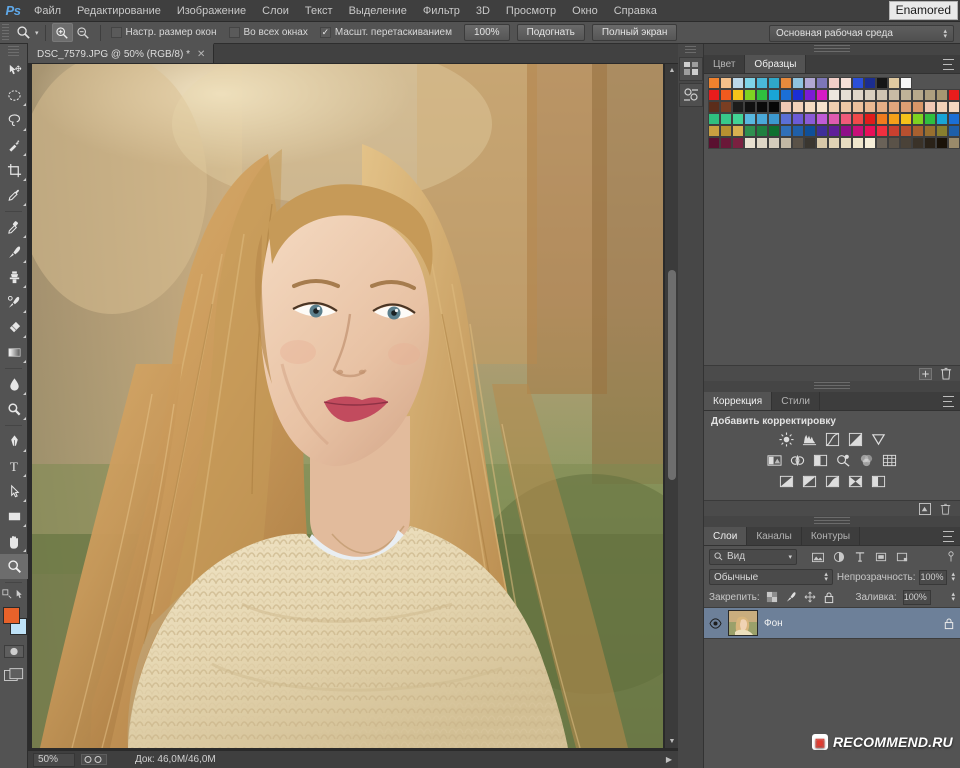 The width and height of the screenshot is (960, 768). I want to click on menu-item-select: Выделение, so click(378, 11).